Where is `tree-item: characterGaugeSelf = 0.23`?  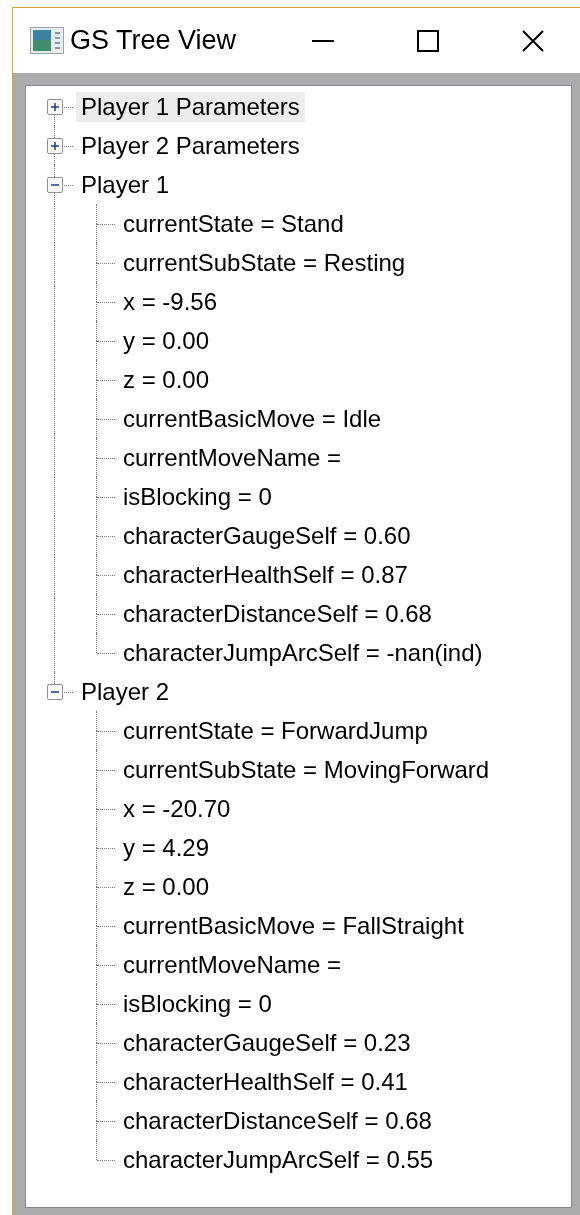
tree-item: characterGaugeSelf = 0.23 is located at coordinates (267, 1042).